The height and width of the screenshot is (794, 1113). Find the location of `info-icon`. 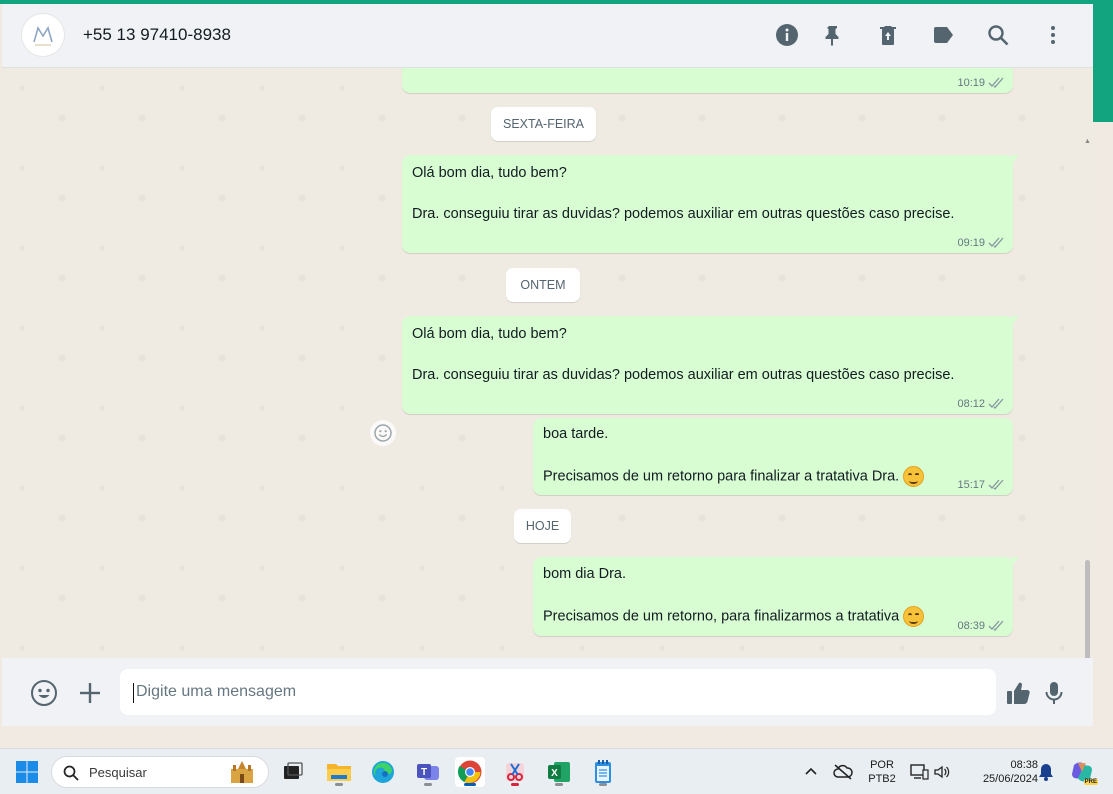

info-icon is located at coordinates (787, 35).